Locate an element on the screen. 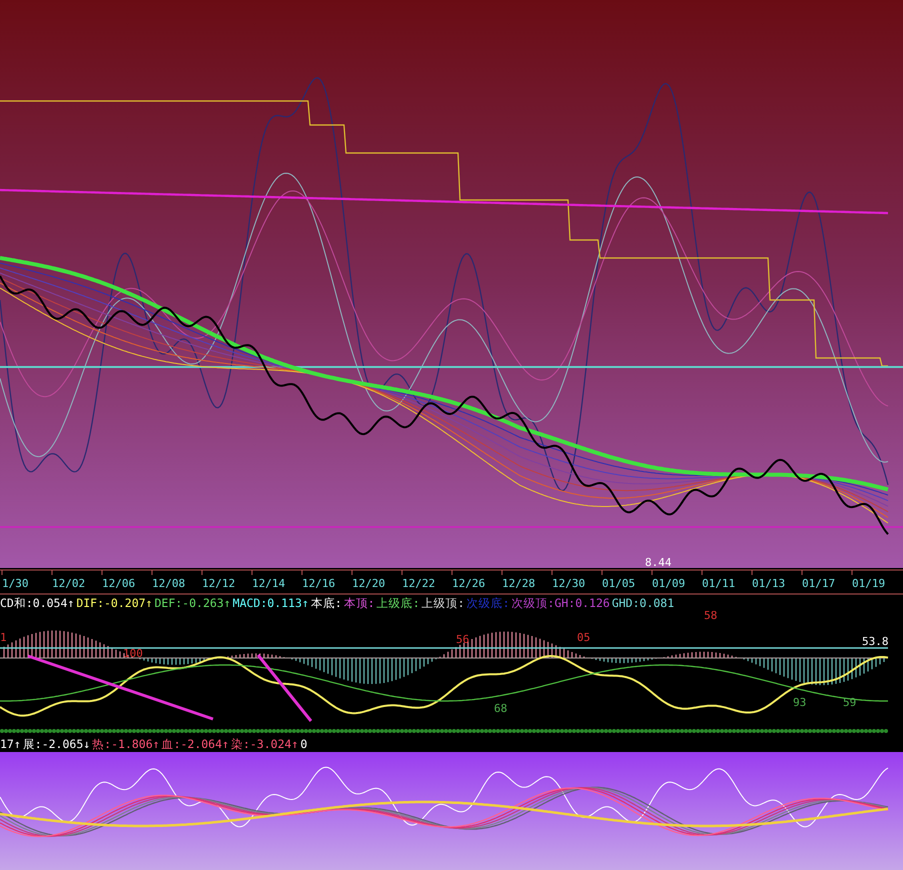 The width and height of the screenshot is (903, 870). chart-value-label: 1 is located at coordinates (3, 637).